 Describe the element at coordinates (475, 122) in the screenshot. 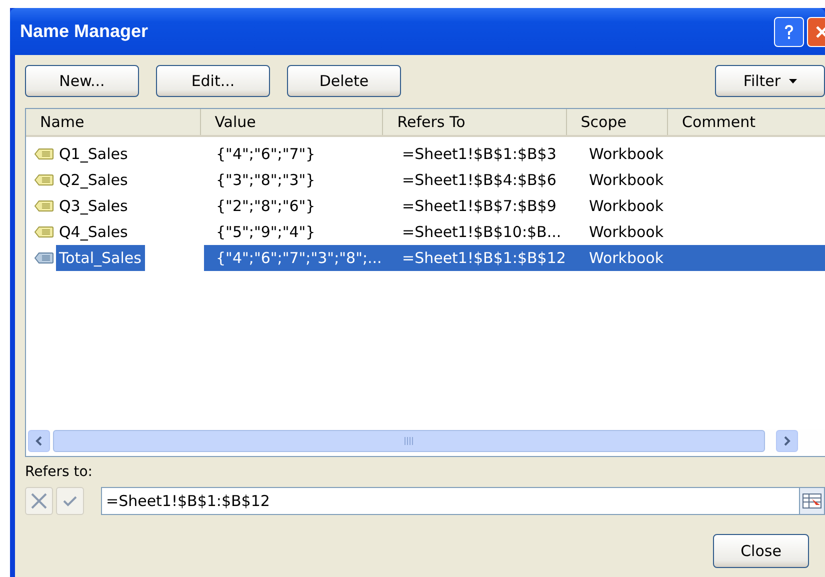

I see `column-header: Refers To` at that location.